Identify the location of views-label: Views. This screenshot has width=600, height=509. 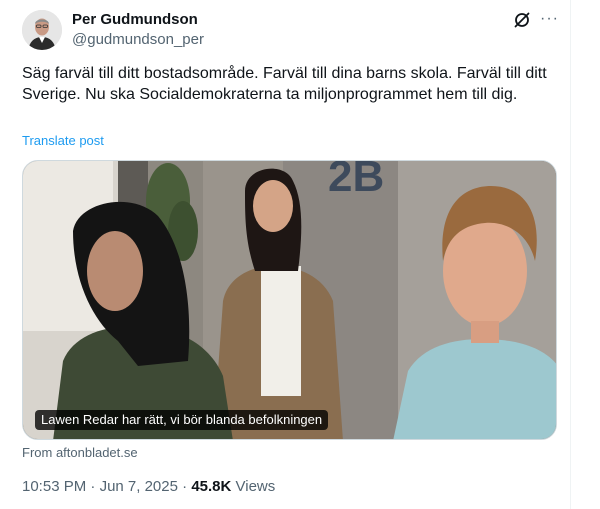
(255, 486).